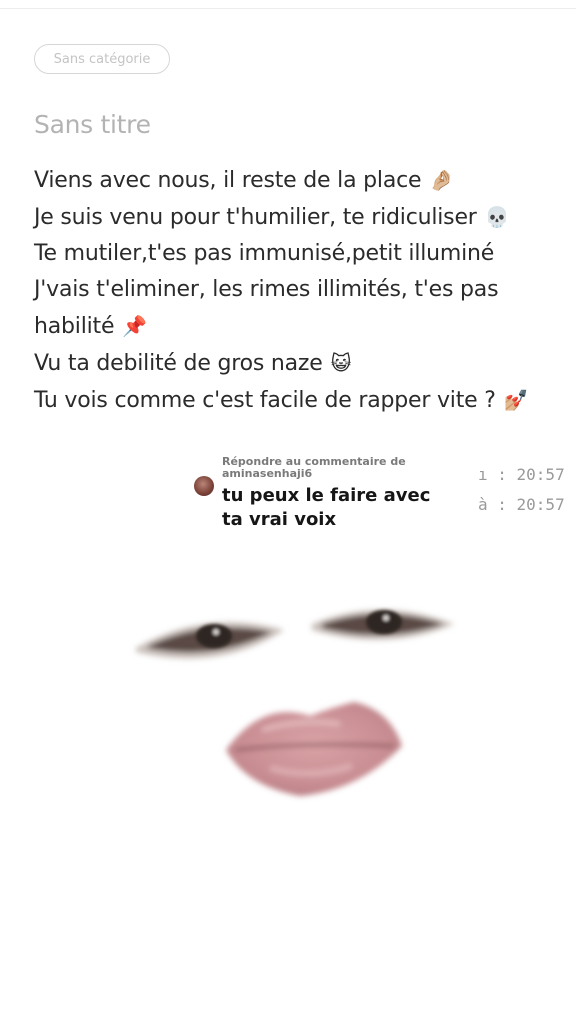 Image resolution: width=576 pixels, height=1024 pixels. Describe the element at coordinates (288, 8) in the screenshot. I see `top-divider` at that location.